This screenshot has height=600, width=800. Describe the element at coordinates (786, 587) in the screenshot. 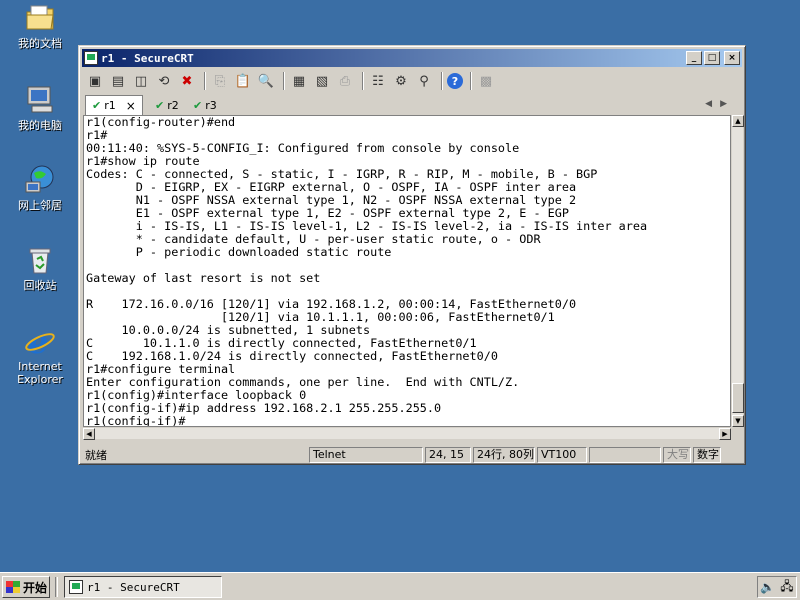

I see `network-status-icon: 🖧` at that location.